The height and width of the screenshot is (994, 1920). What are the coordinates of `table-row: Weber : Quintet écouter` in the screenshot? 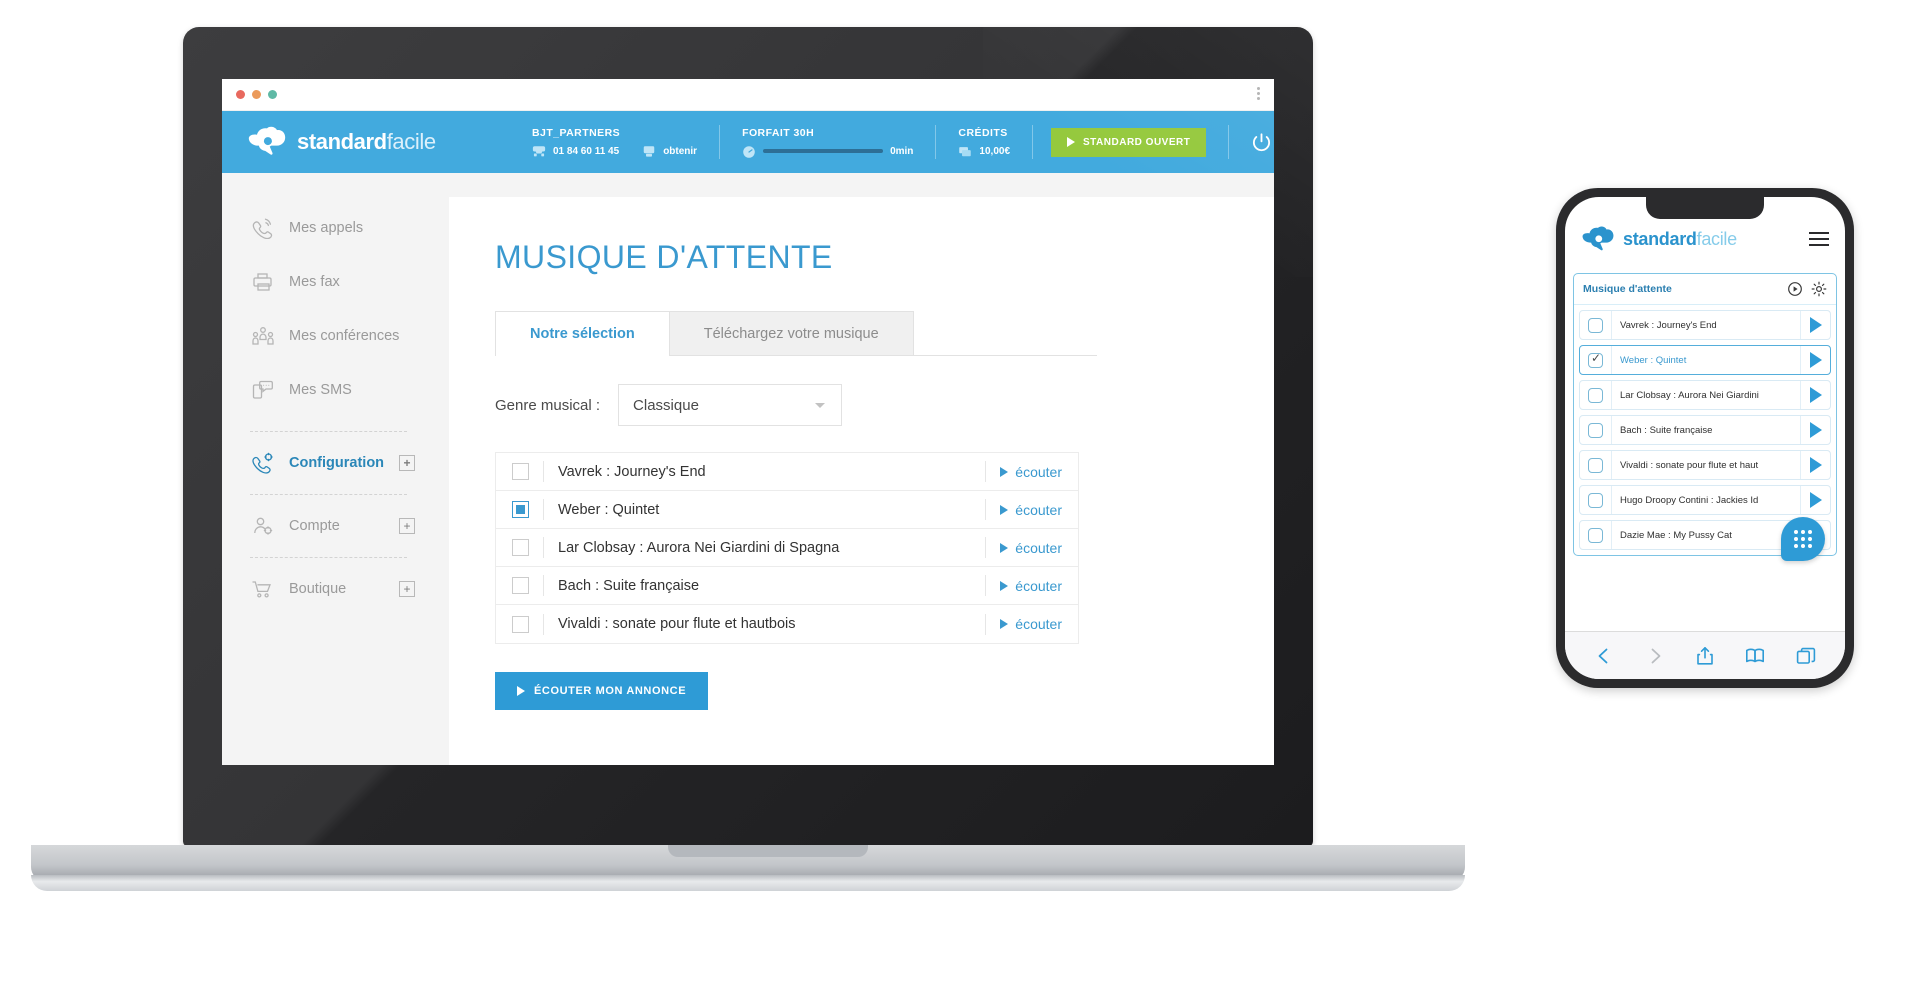 It's located at (787, 510).